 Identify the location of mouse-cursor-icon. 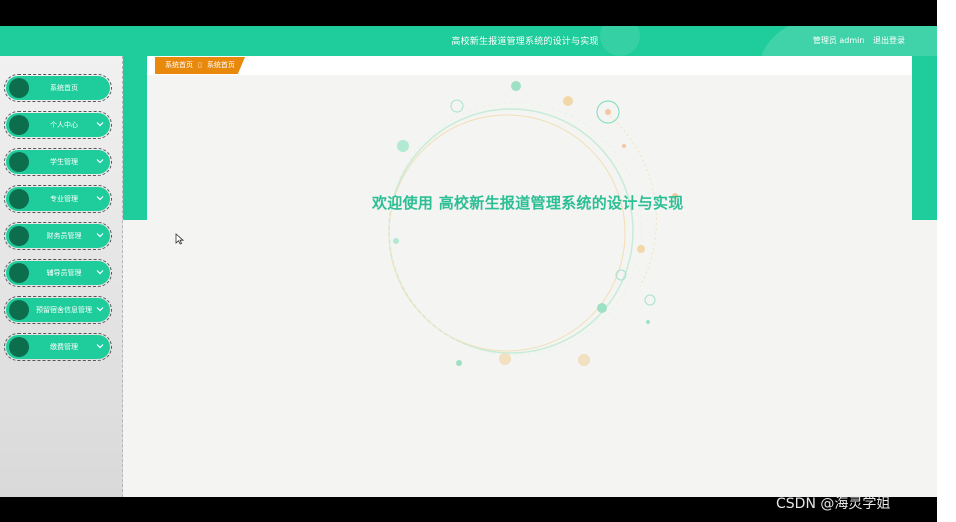
(179, 239).